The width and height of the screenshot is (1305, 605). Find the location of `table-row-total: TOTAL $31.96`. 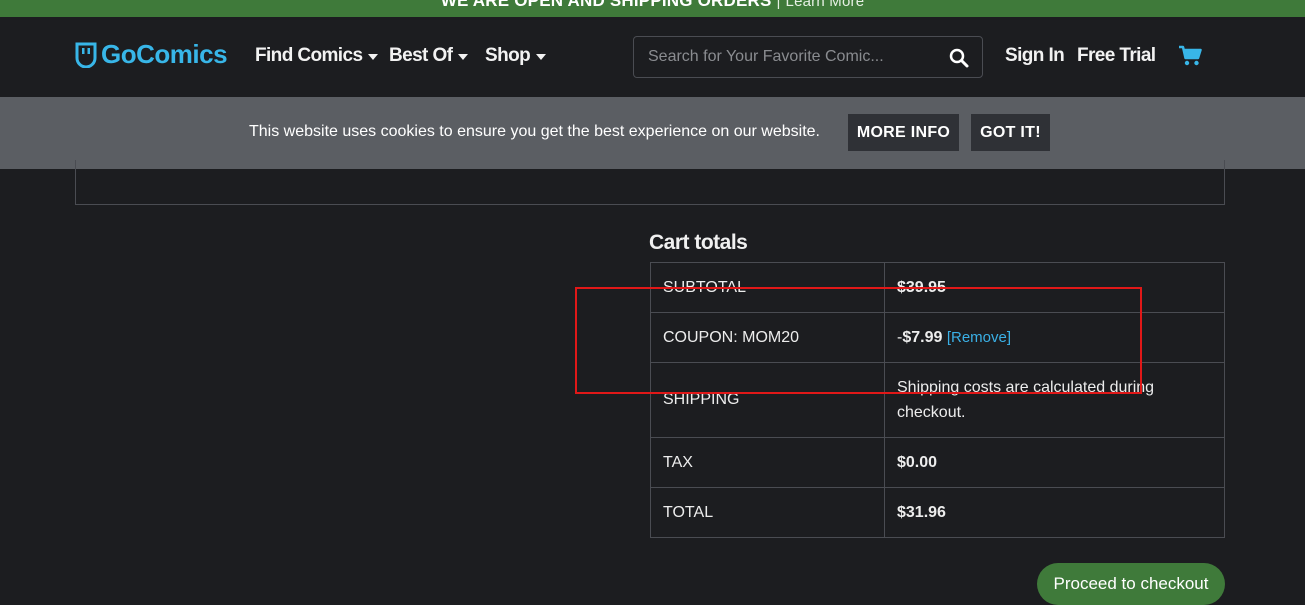

table-row-total: TOTAL $31.96 is located at coordinates (937, 512).